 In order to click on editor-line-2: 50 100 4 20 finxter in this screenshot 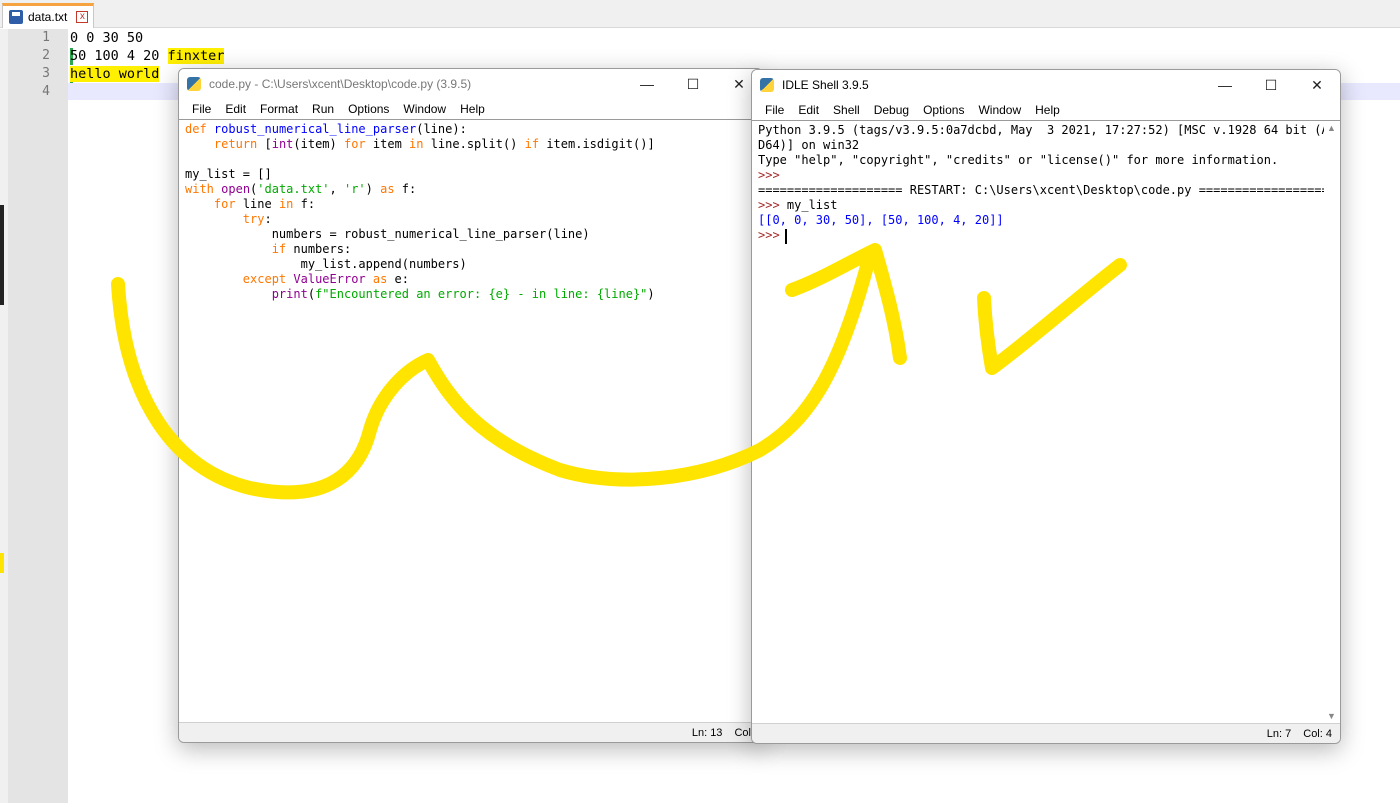, I will do `click(147, 56)`.